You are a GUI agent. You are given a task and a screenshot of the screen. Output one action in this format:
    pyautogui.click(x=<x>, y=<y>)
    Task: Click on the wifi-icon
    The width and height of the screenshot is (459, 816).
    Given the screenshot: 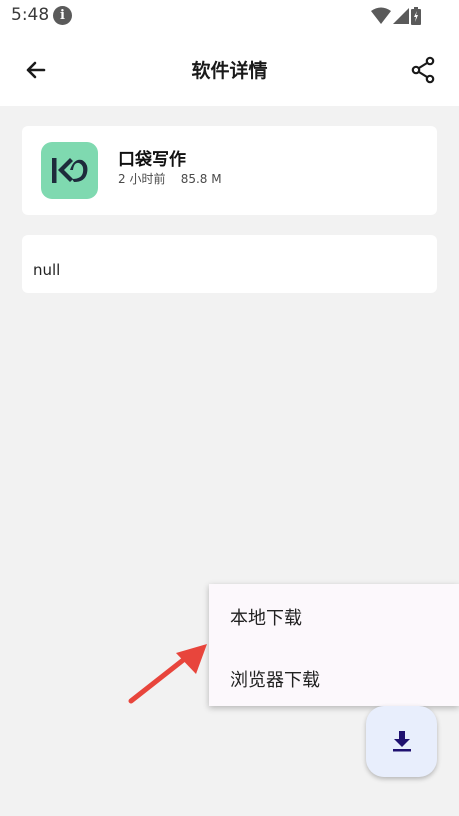 What is the action you would take?
    pyautogui.click(x=381, y=15)
    